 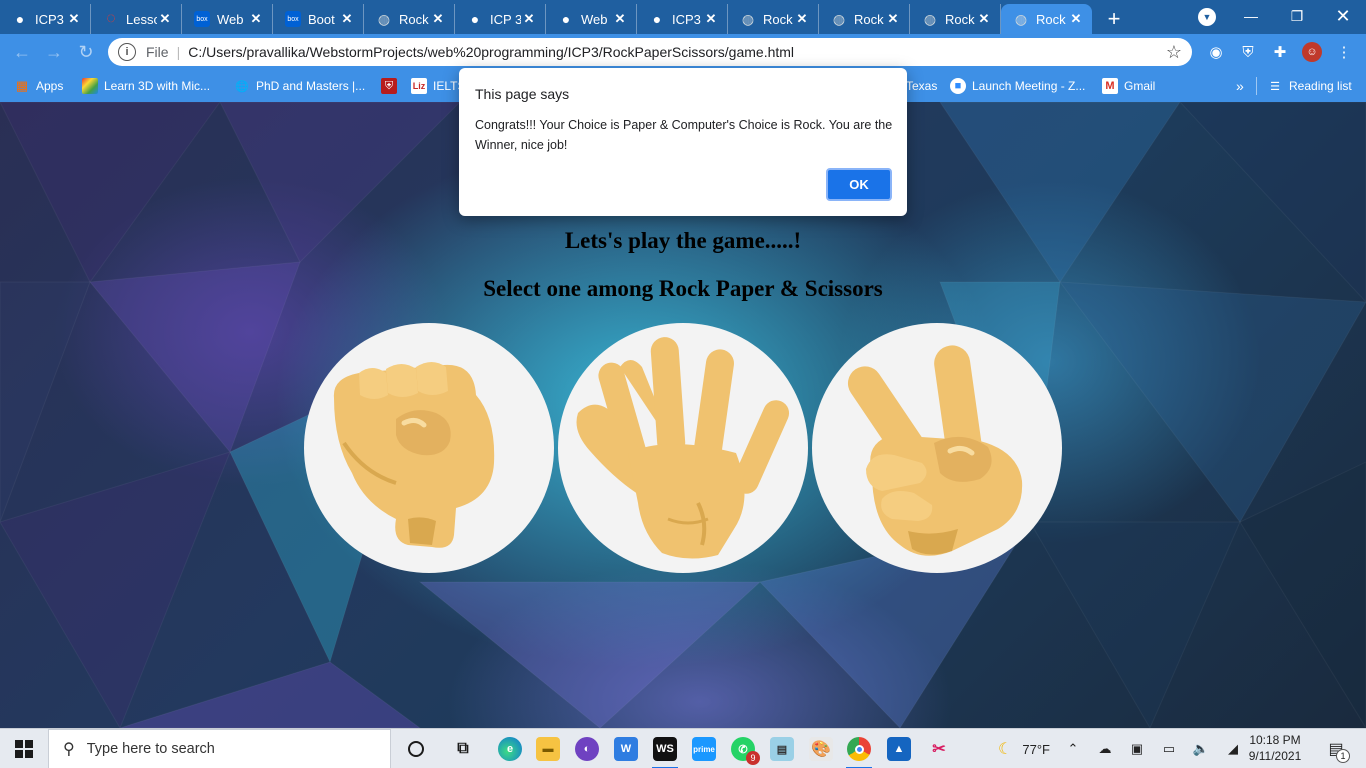 What do you see at coordinates (899, 748) in the screenshot?
I see `taskbar-photos: ▲` at bounding box center [899, 748].